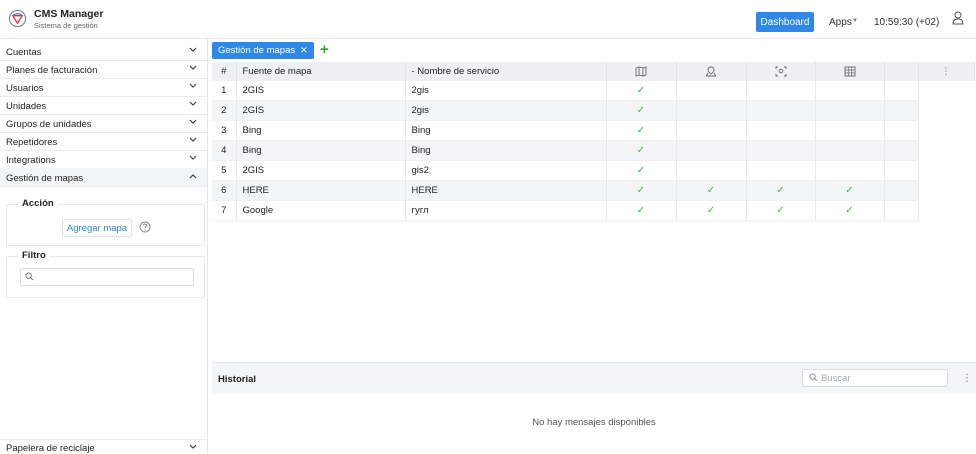 The image size is (976, 454). I want to click on sidebar-item-gestion-mapas: Gestión de mapas, so click(103, 177).